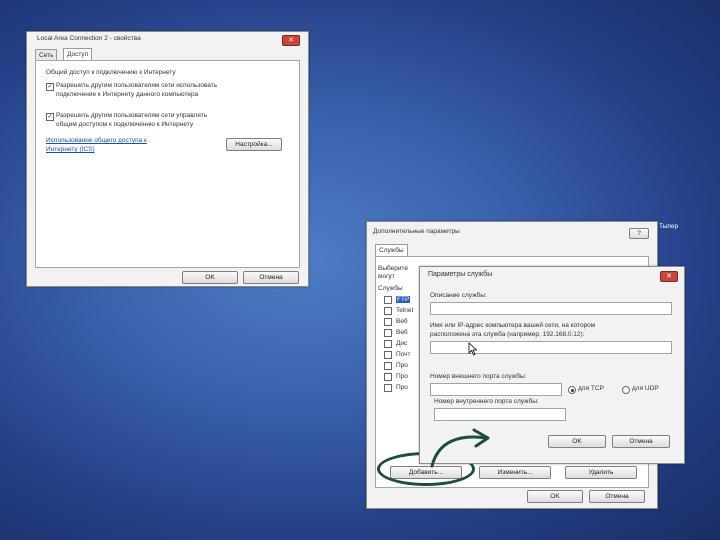 This screenshot has width=720, height=540. What do you see at coordinates (89, 38) in the screenshot?
I see `window-title: Local Area Connection 2 - свойства` at bounding box center [89, 38].